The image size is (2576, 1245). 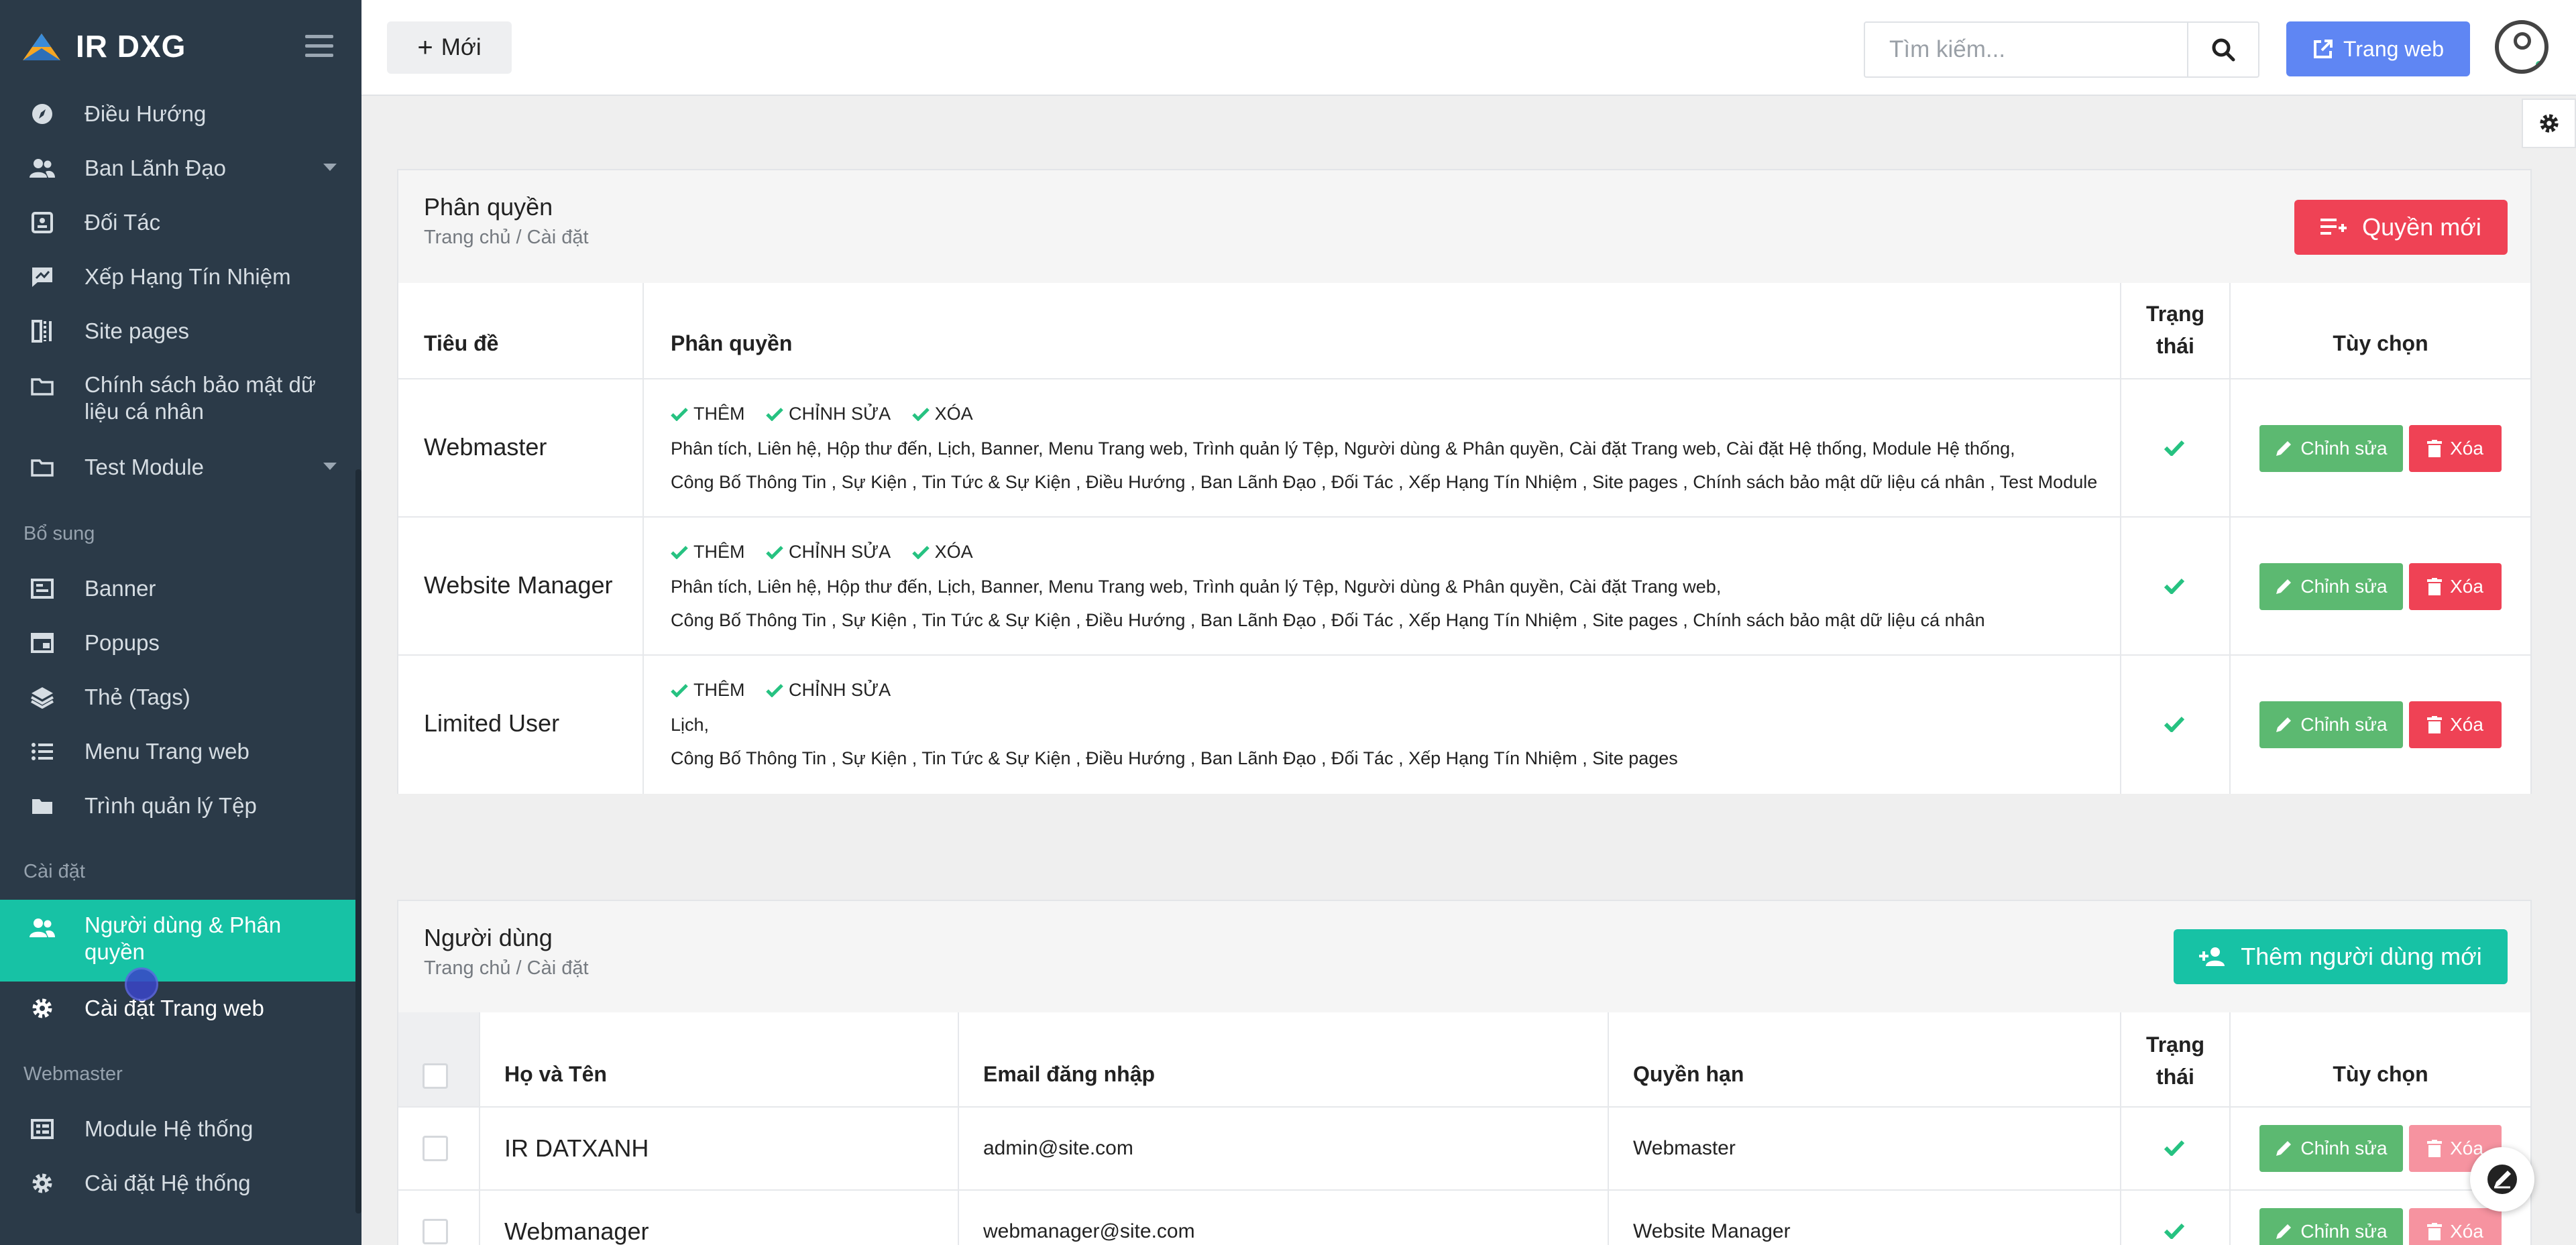 I want to click on sidebar-item-site-pages: Site pages, so click(x=177, y=331).